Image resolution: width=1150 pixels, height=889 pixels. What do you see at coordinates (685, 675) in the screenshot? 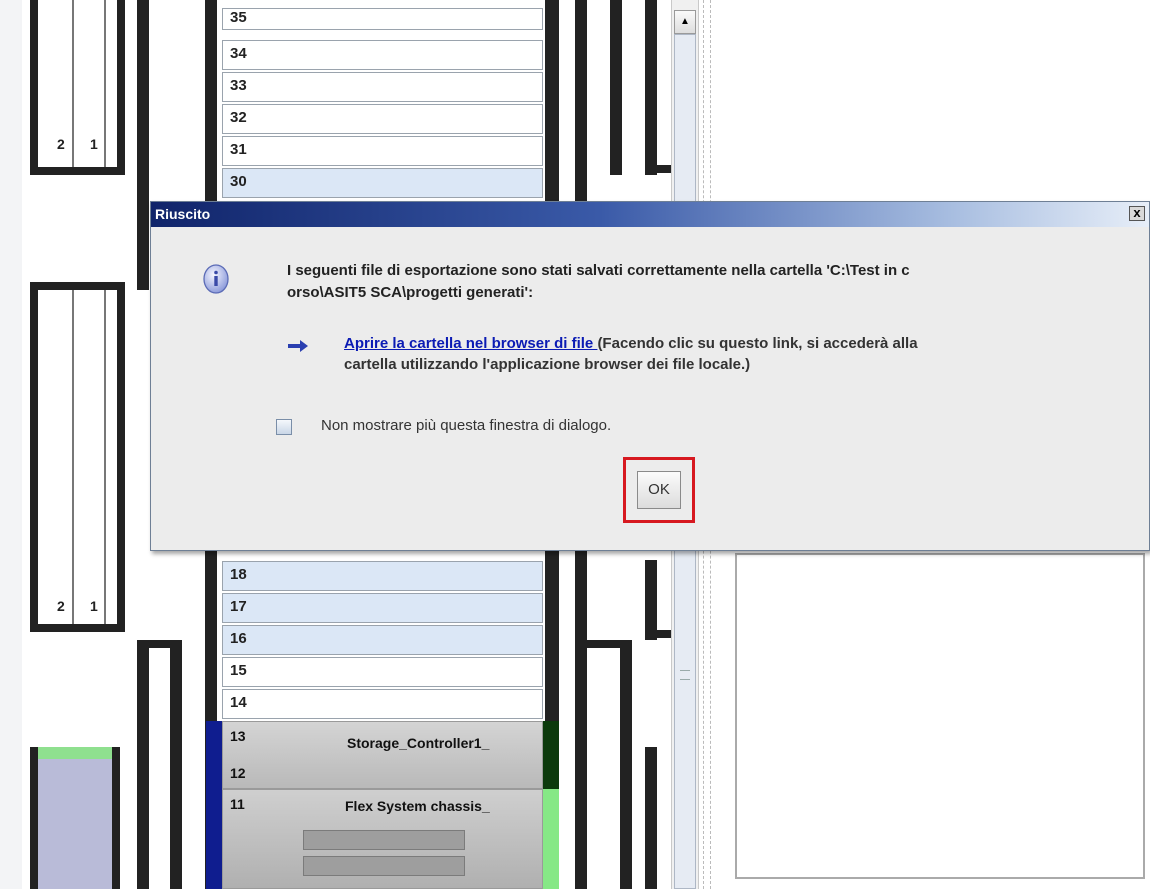
I see `scroll-grip` at bounding box center [685, 675].